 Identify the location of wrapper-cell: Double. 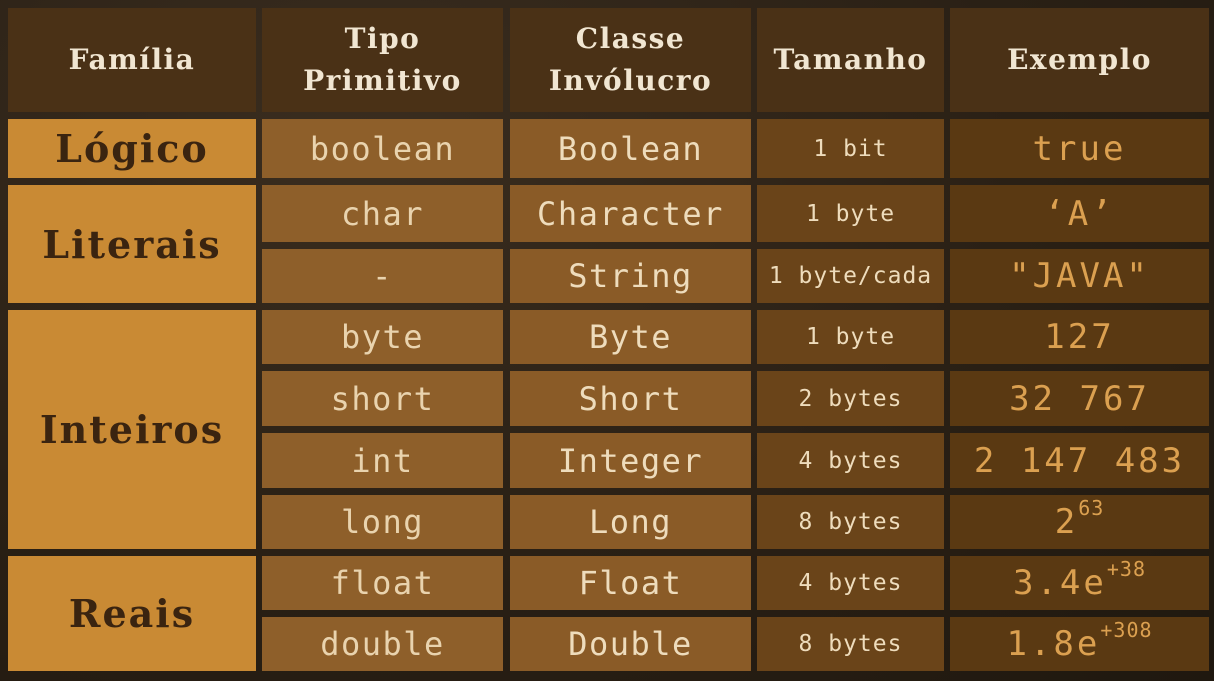
(630, 644).